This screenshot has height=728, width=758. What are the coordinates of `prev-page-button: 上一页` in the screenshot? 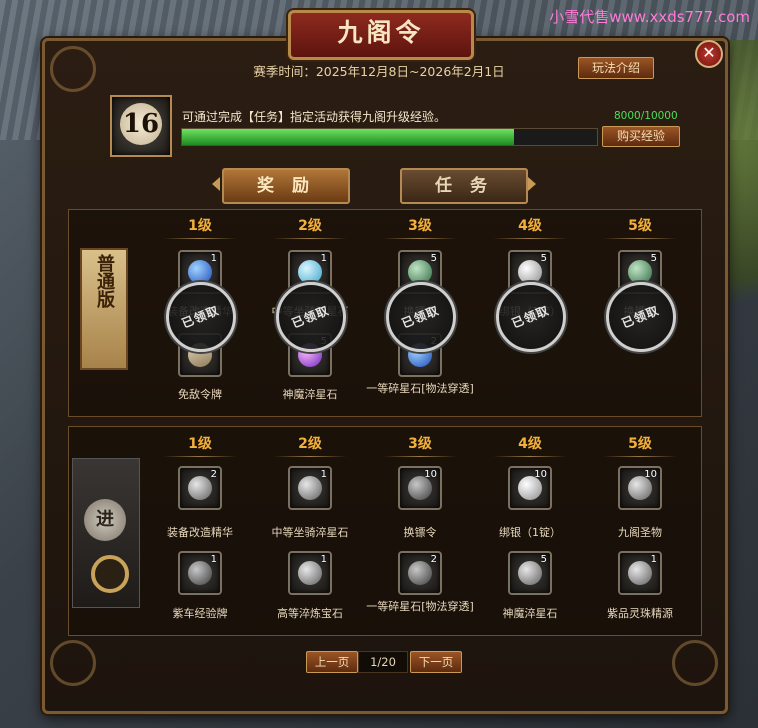 It's located at (332, 662).